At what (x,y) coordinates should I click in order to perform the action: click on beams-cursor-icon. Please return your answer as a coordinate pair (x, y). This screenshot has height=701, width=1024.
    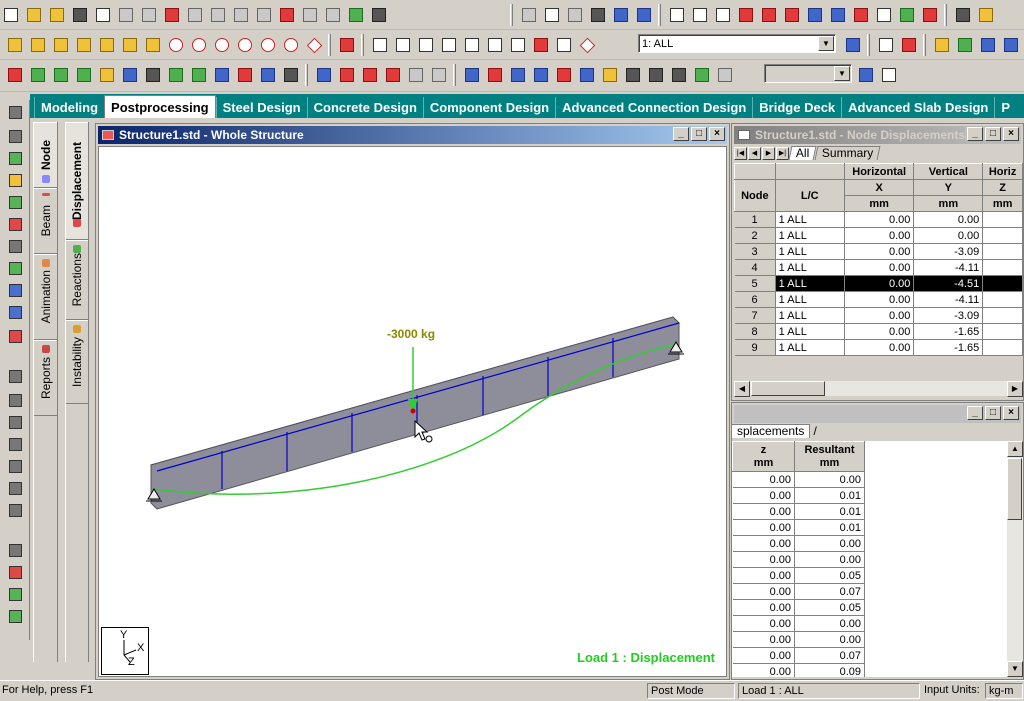
    Looking at the image, I should click on (15, 158).